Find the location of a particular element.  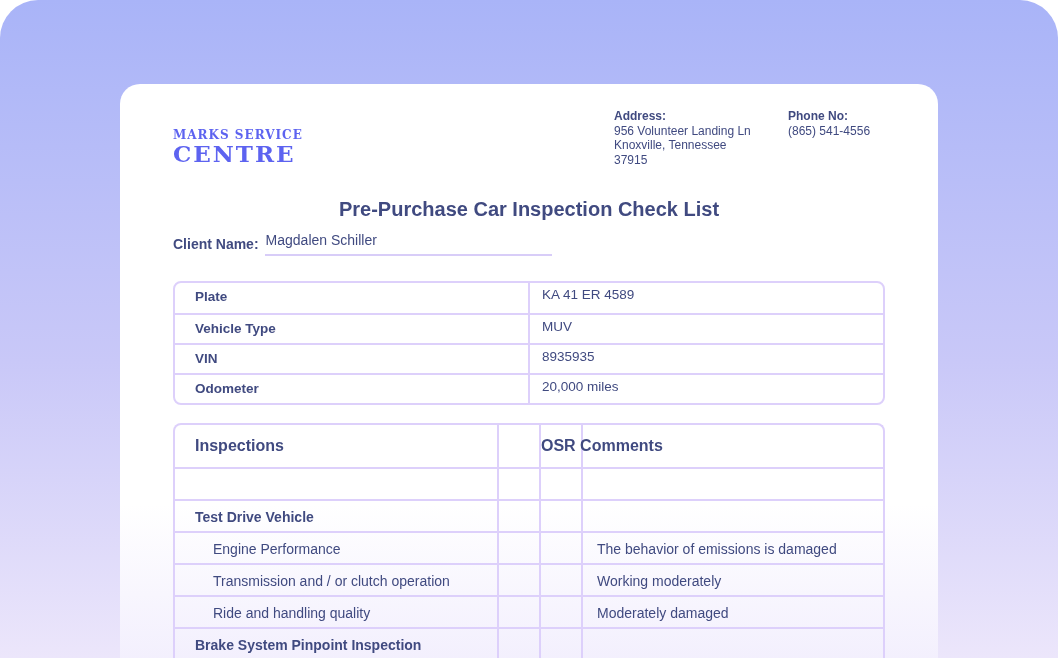

logo-text: MARKS SERVICE is located at coordinates (238, 135).